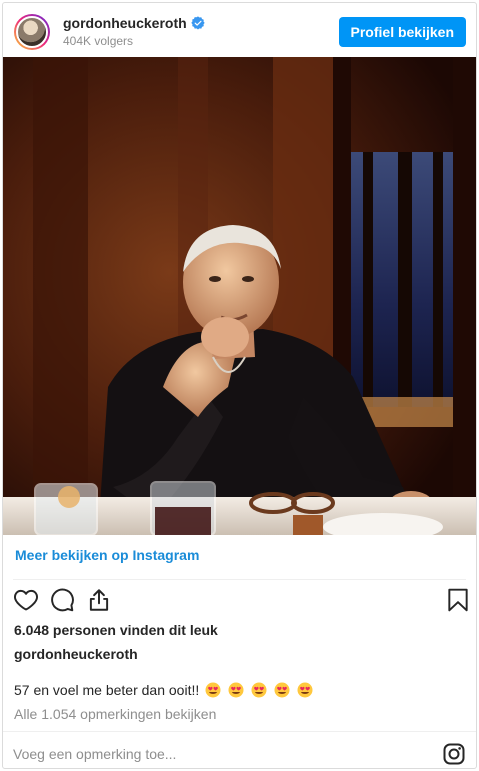 This screenshot has width=479, height=771. I want to click on emoji-group, so click(260, 691).